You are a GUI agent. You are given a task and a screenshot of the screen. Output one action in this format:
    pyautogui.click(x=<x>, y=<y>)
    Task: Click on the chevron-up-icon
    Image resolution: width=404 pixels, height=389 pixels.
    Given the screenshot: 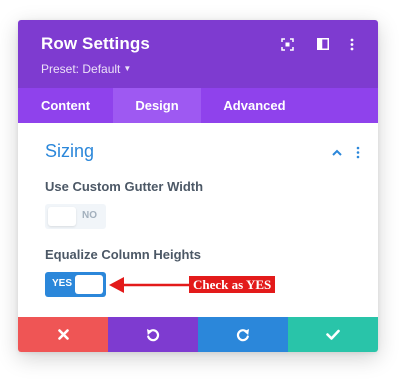 What is the action you would take?
    pyautogui.click(x=337, y=153)
    